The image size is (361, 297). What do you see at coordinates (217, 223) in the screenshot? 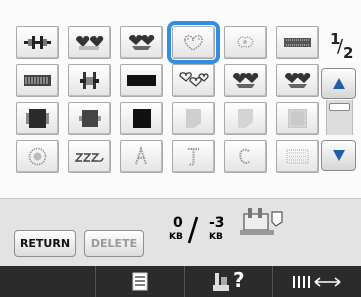
I see `memory-remaining-value: -3` at bounding box center [217, 223].